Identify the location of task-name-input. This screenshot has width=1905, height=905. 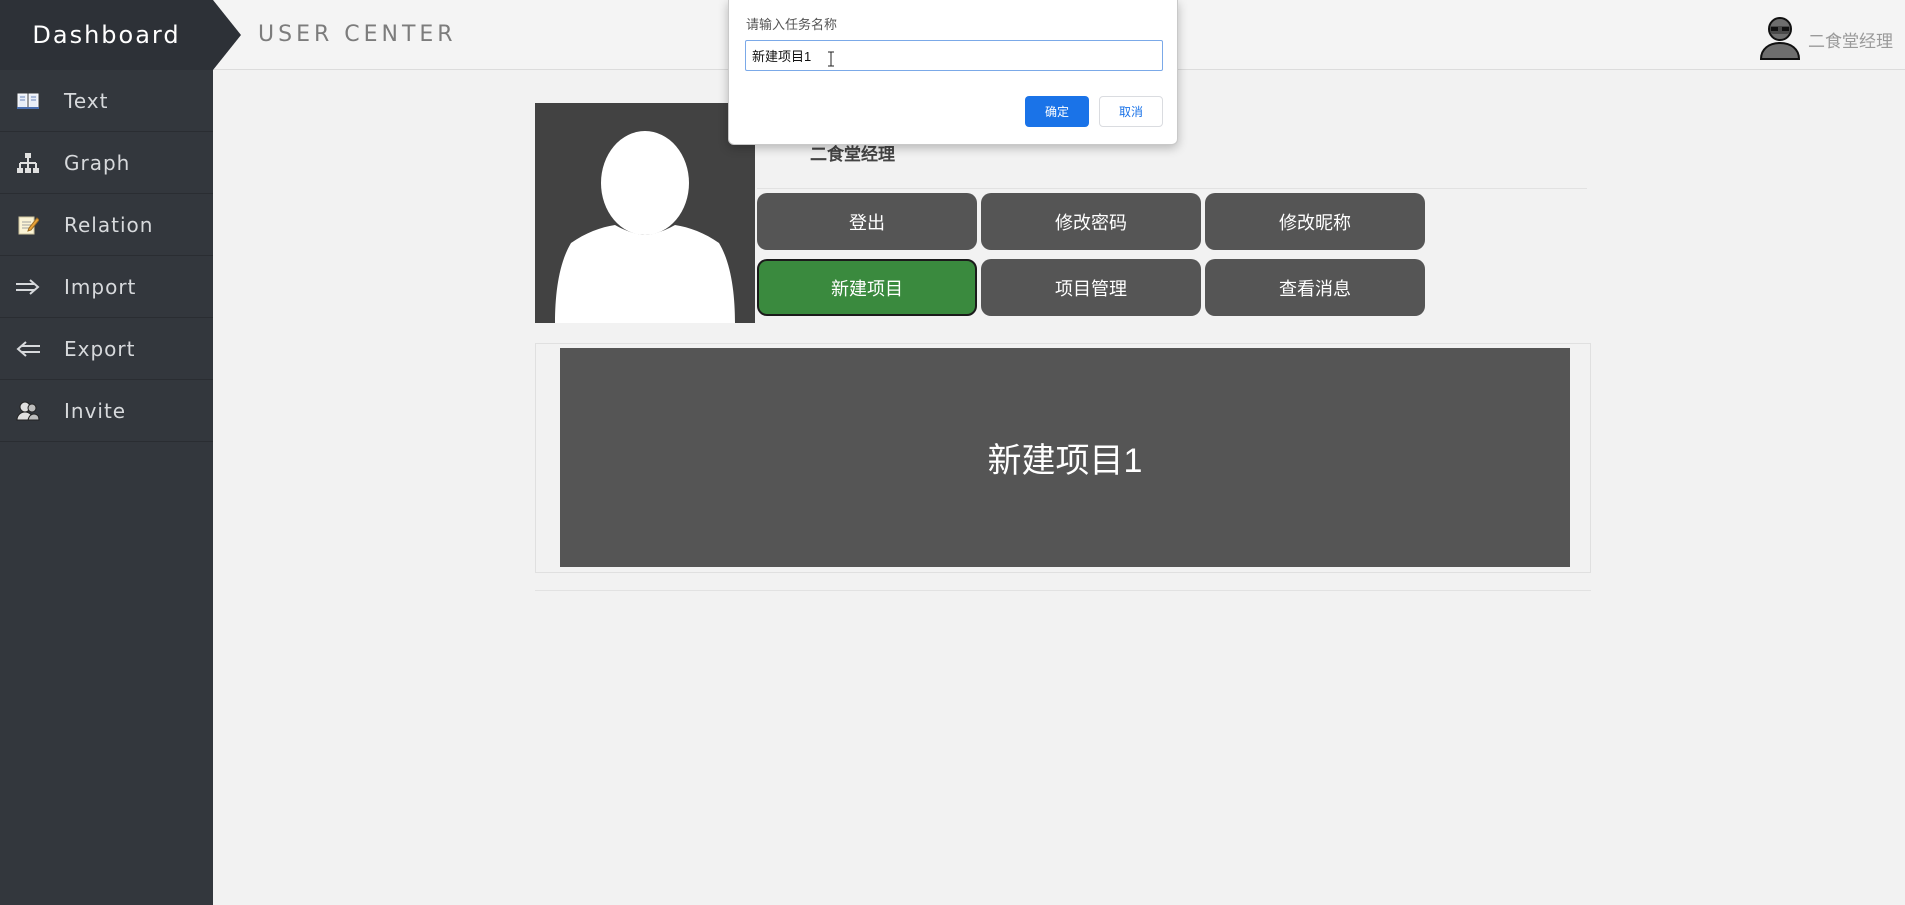
(954, 55).